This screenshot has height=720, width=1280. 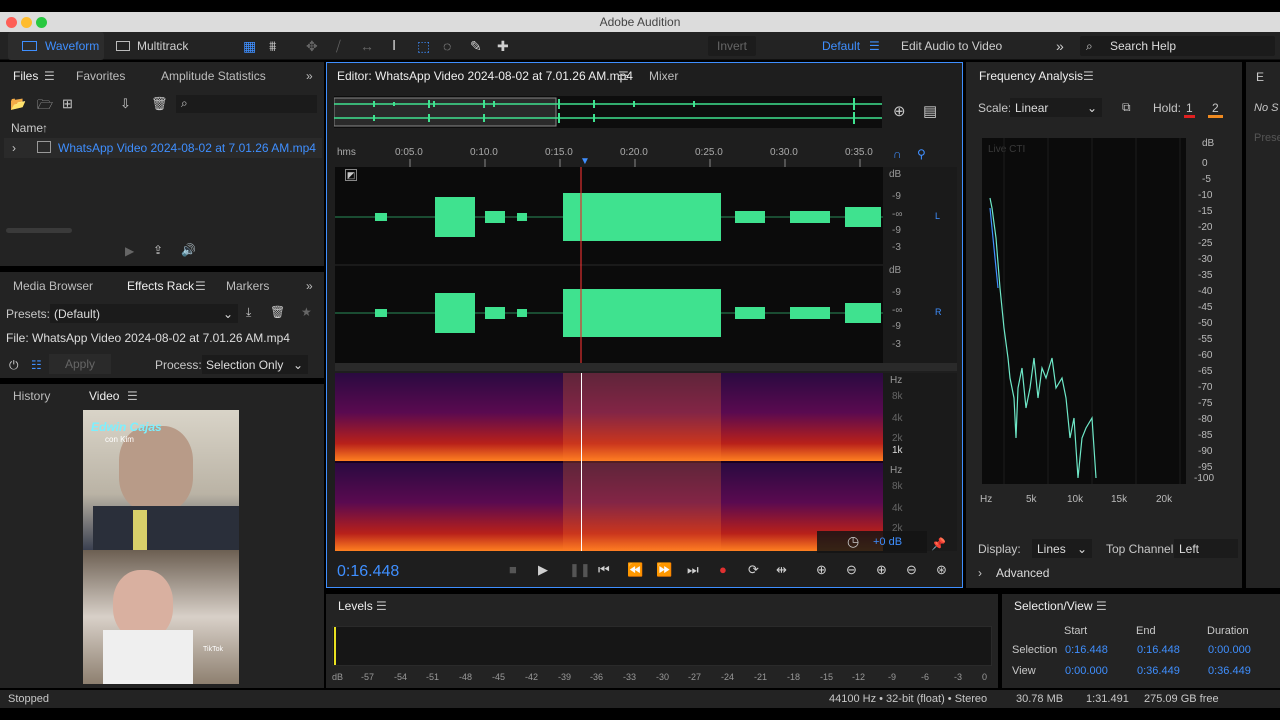 What do you see at coordinates (1022, 573) in the screenshot?
I see `advanced-toggle: Advanced` at bounding box center [1022, 573].